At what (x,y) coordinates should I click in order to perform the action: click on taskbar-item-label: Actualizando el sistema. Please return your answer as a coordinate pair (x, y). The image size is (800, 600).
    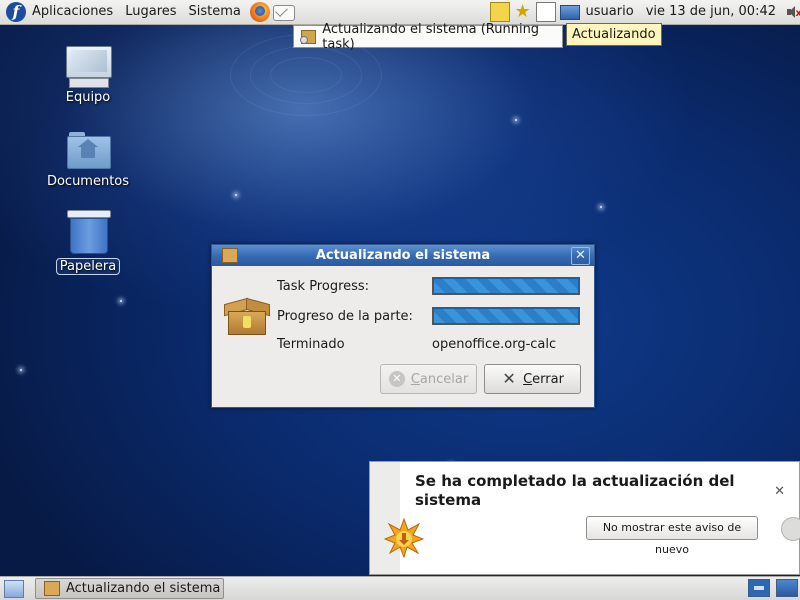
    Looking at the image, I should click on (143, 588).